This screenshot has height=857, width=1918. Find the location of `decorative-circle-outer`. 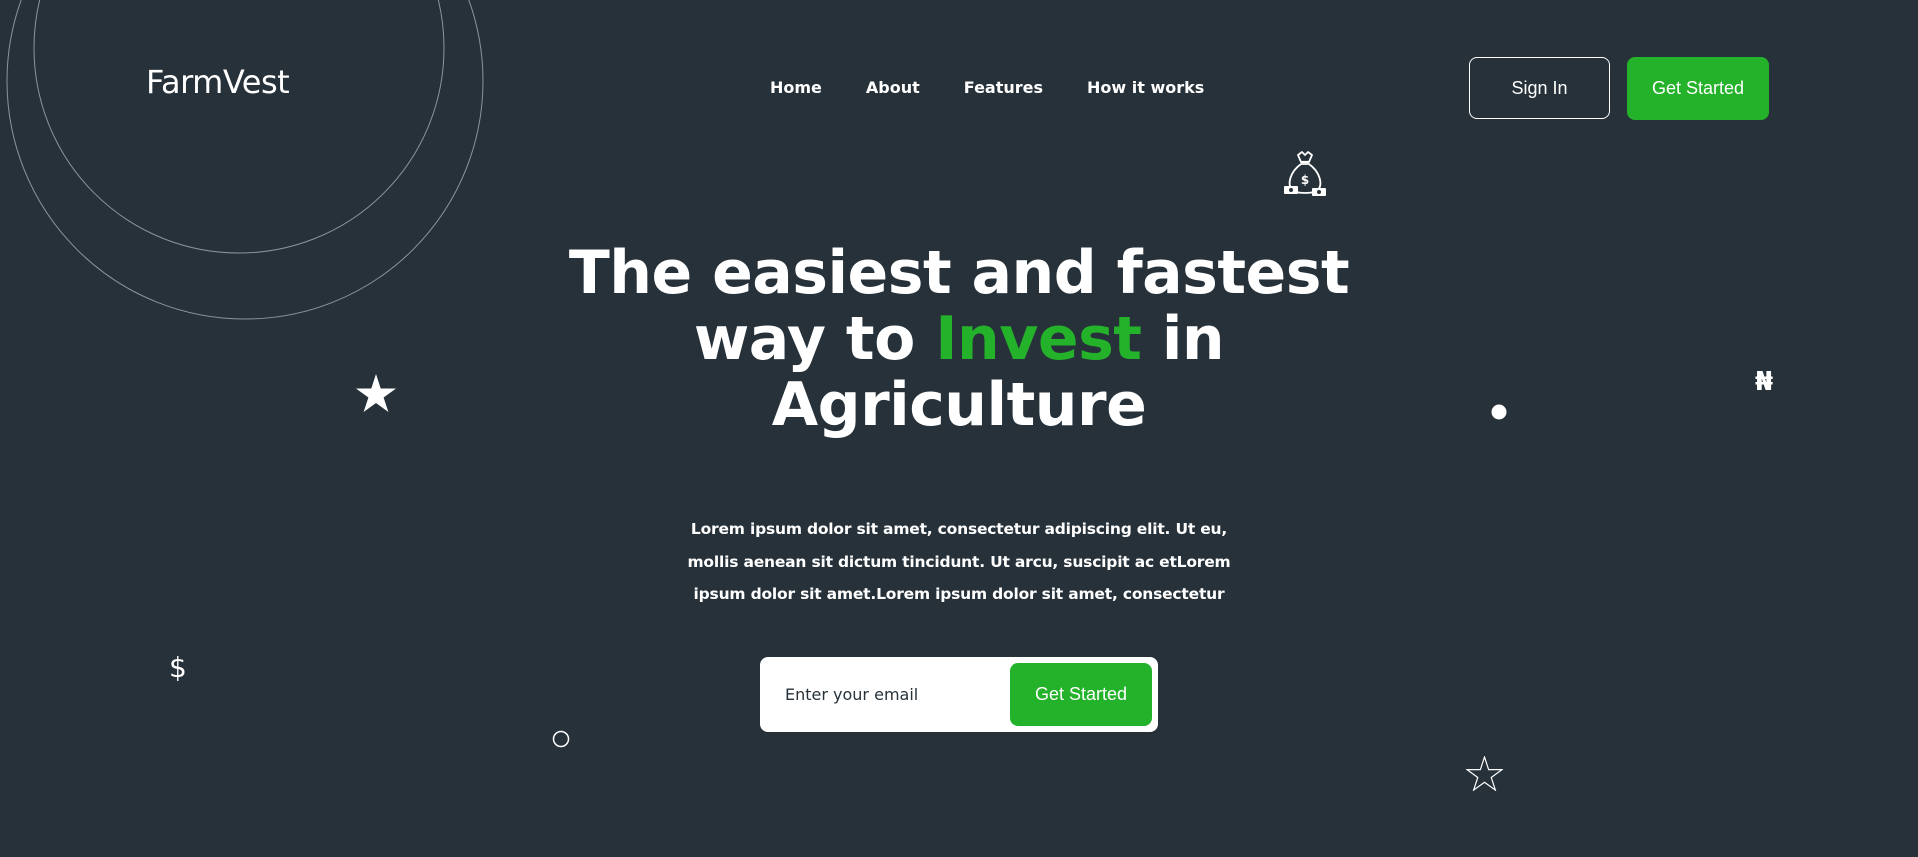

decorative-circle-outer is located at coordinates (239, 127).